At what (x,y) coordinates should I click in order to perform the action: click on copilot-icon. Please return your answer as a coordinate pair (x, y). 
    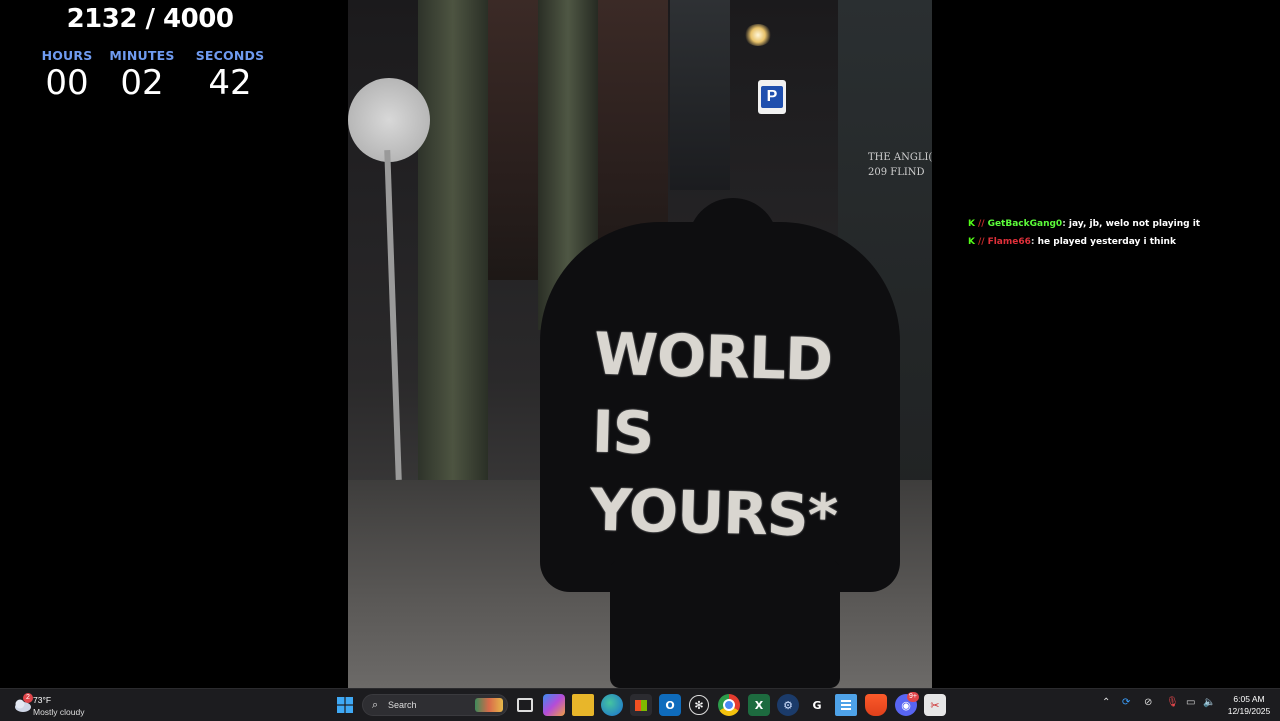
    Looking at the image, I should click on (554, 705).